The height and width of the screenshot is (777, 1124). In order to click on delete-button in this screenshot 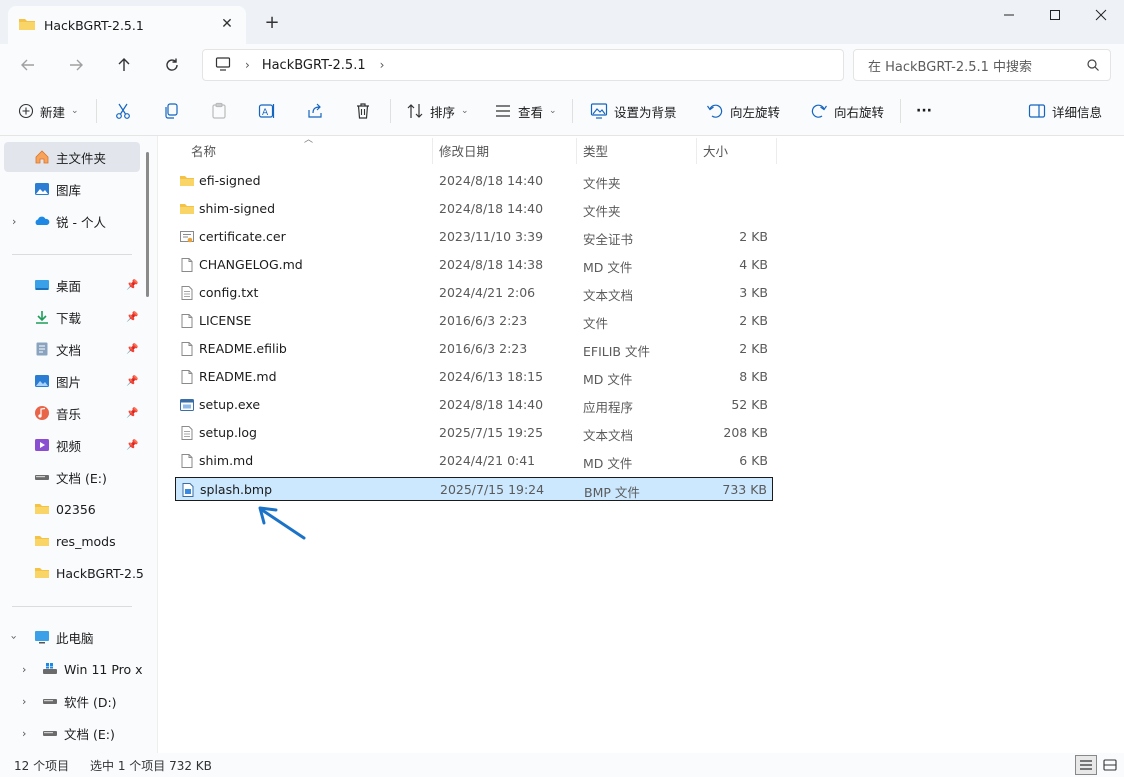, I will do `click(363, 111)`.